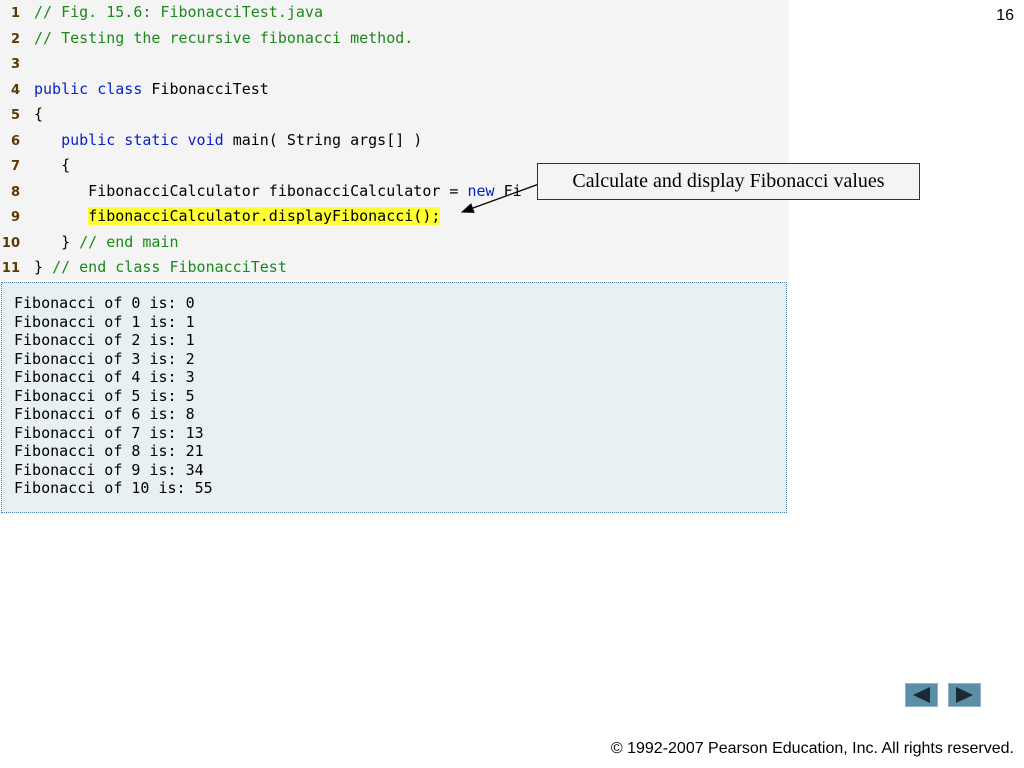 The image size is (1024, 768). I want to click on code-text: fibonacciCalculator.displayFibonacci();, so click(237, 216).